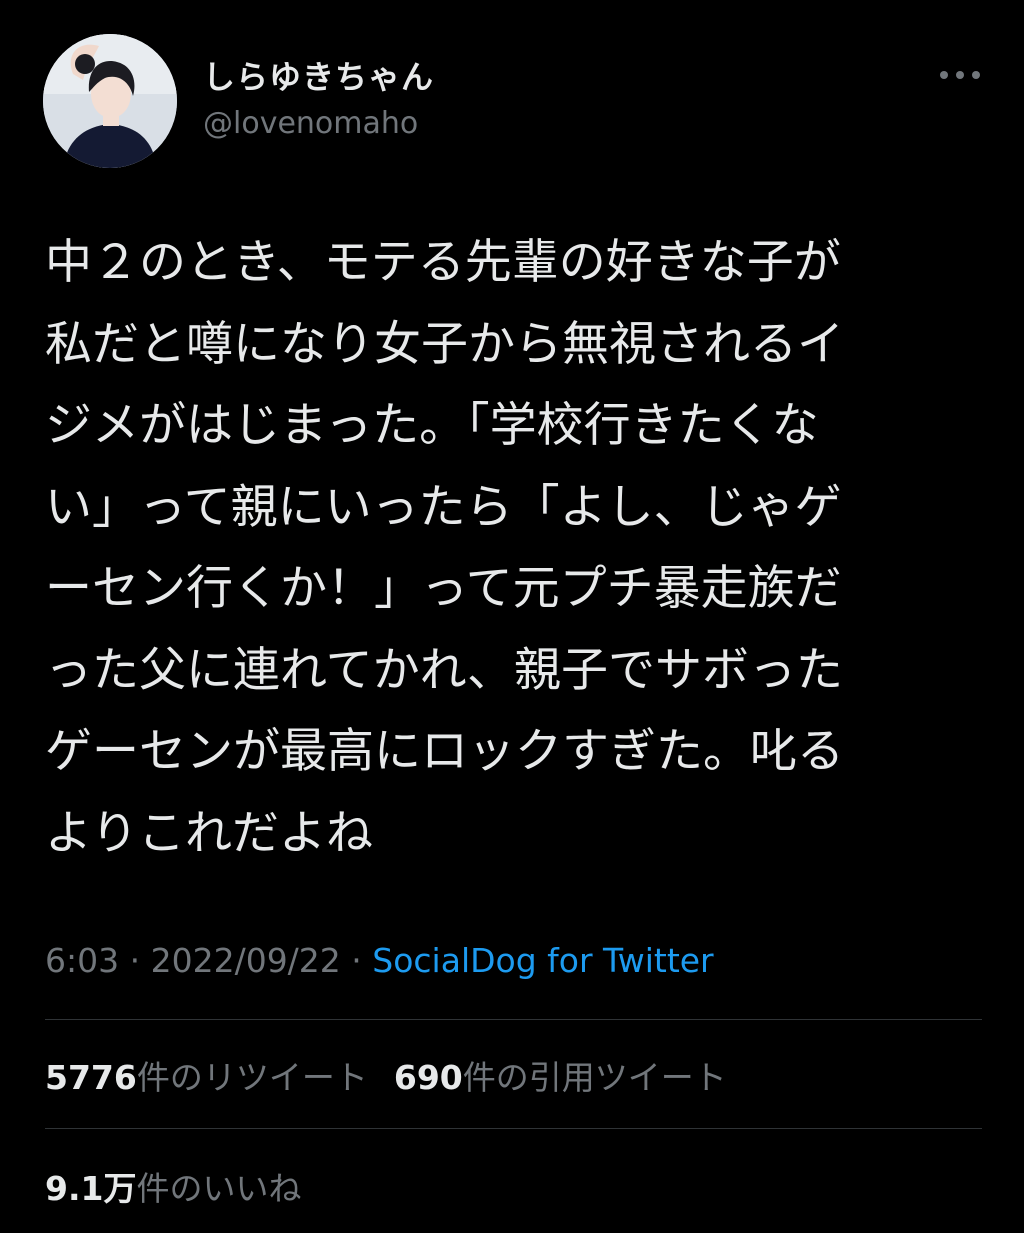  I want to click on quotes-count: 690, so click(428, 1077).